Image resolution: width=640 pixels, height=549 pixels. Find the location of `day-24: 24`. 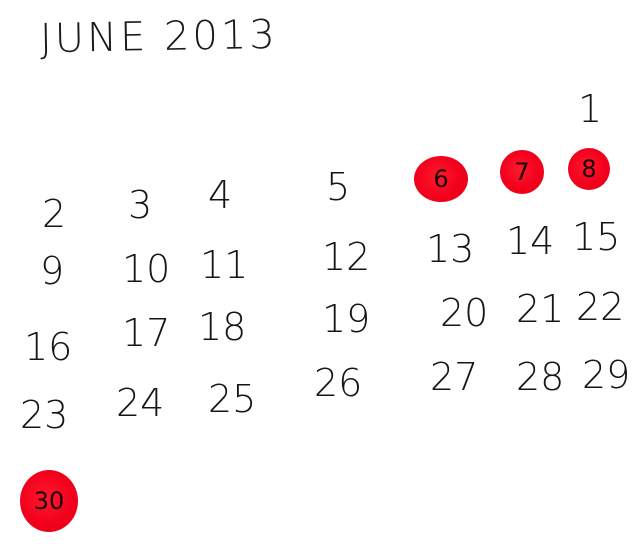

day-24: 24 is located at coordinates (140, 403).